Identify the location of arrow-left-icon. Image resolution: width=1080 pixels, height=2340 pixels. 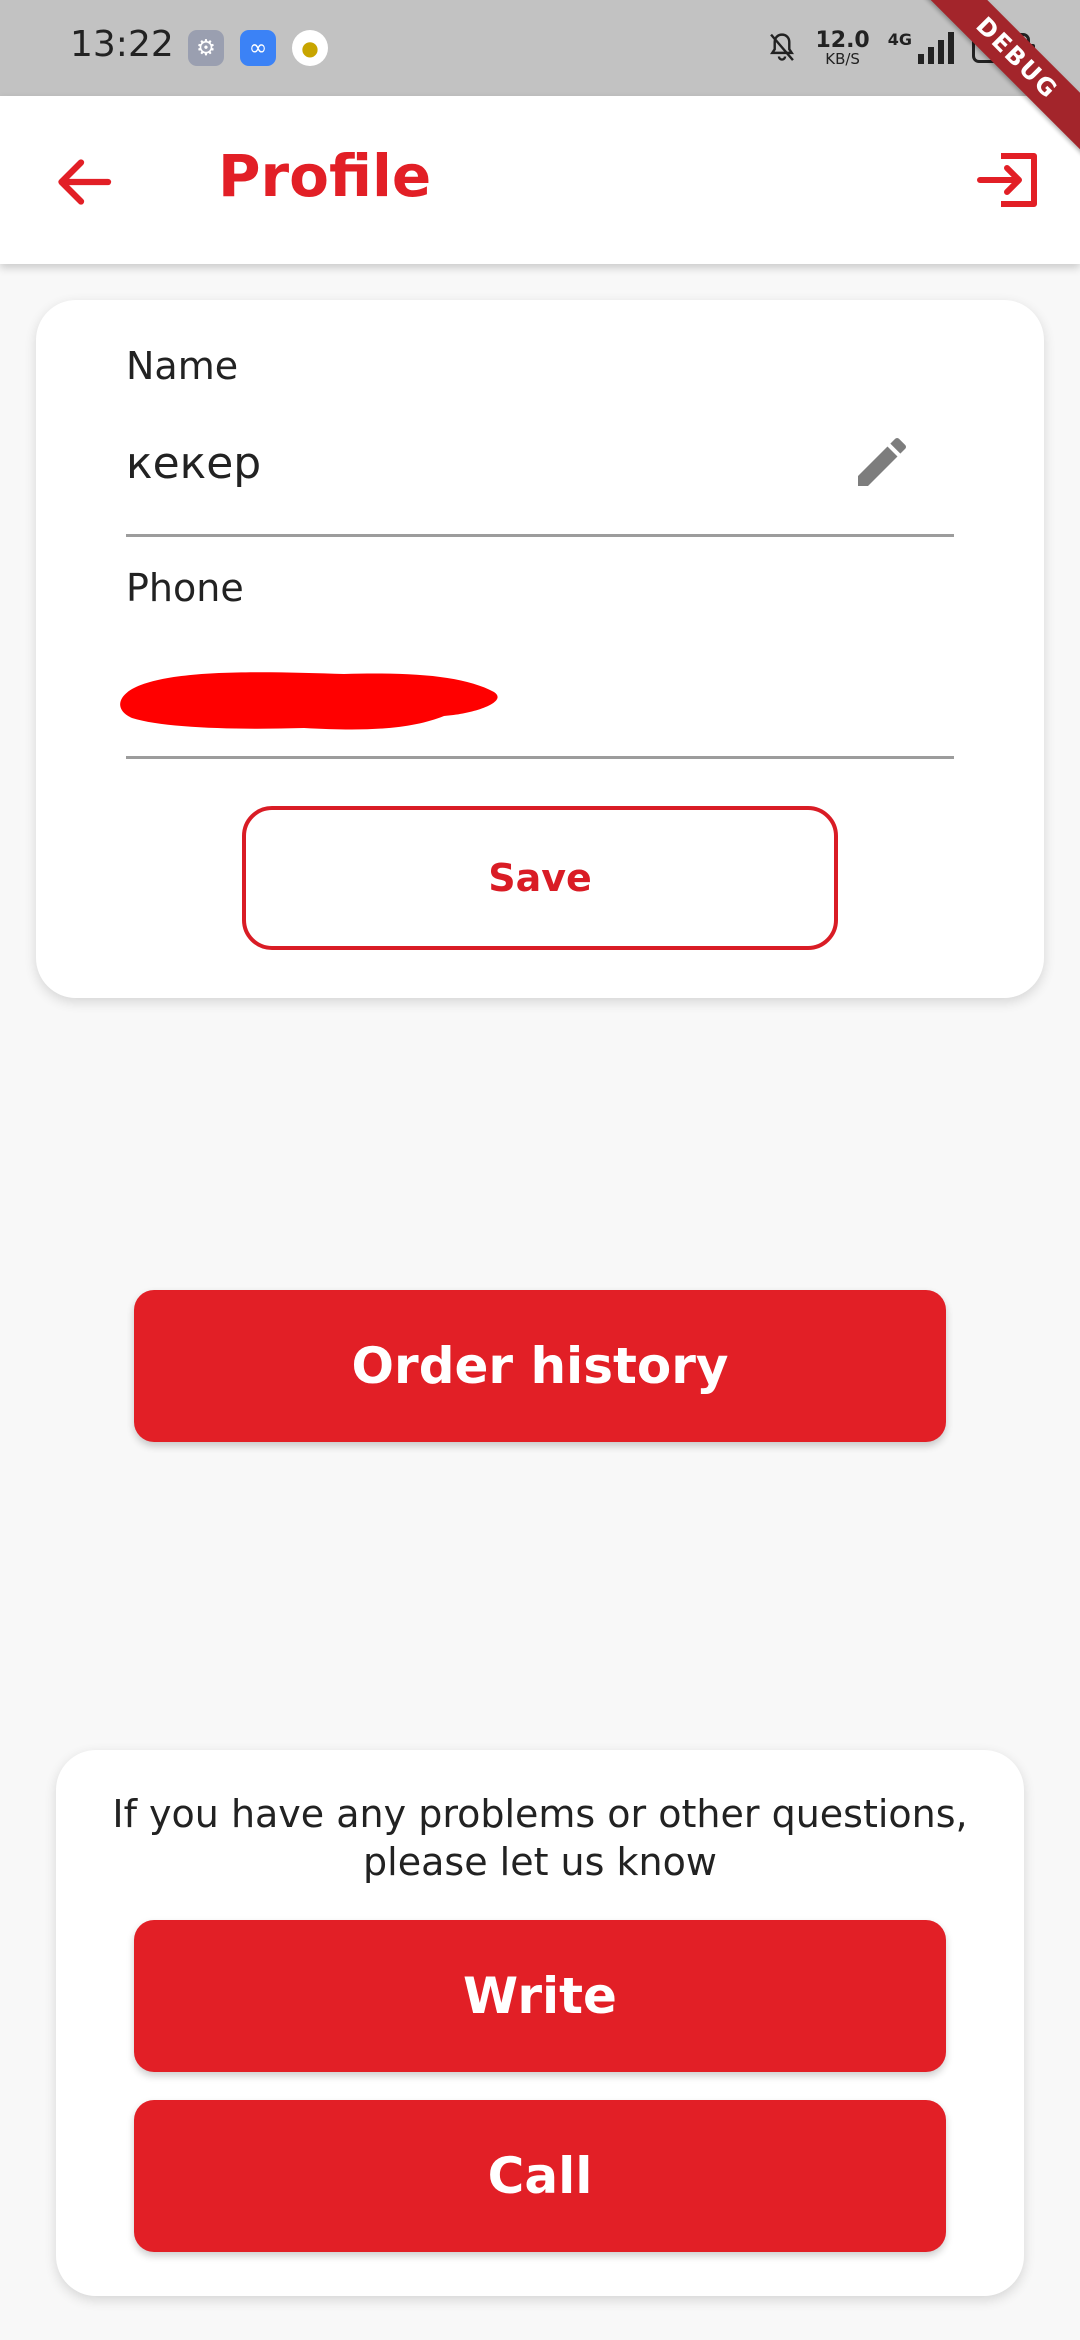
(84, 182).